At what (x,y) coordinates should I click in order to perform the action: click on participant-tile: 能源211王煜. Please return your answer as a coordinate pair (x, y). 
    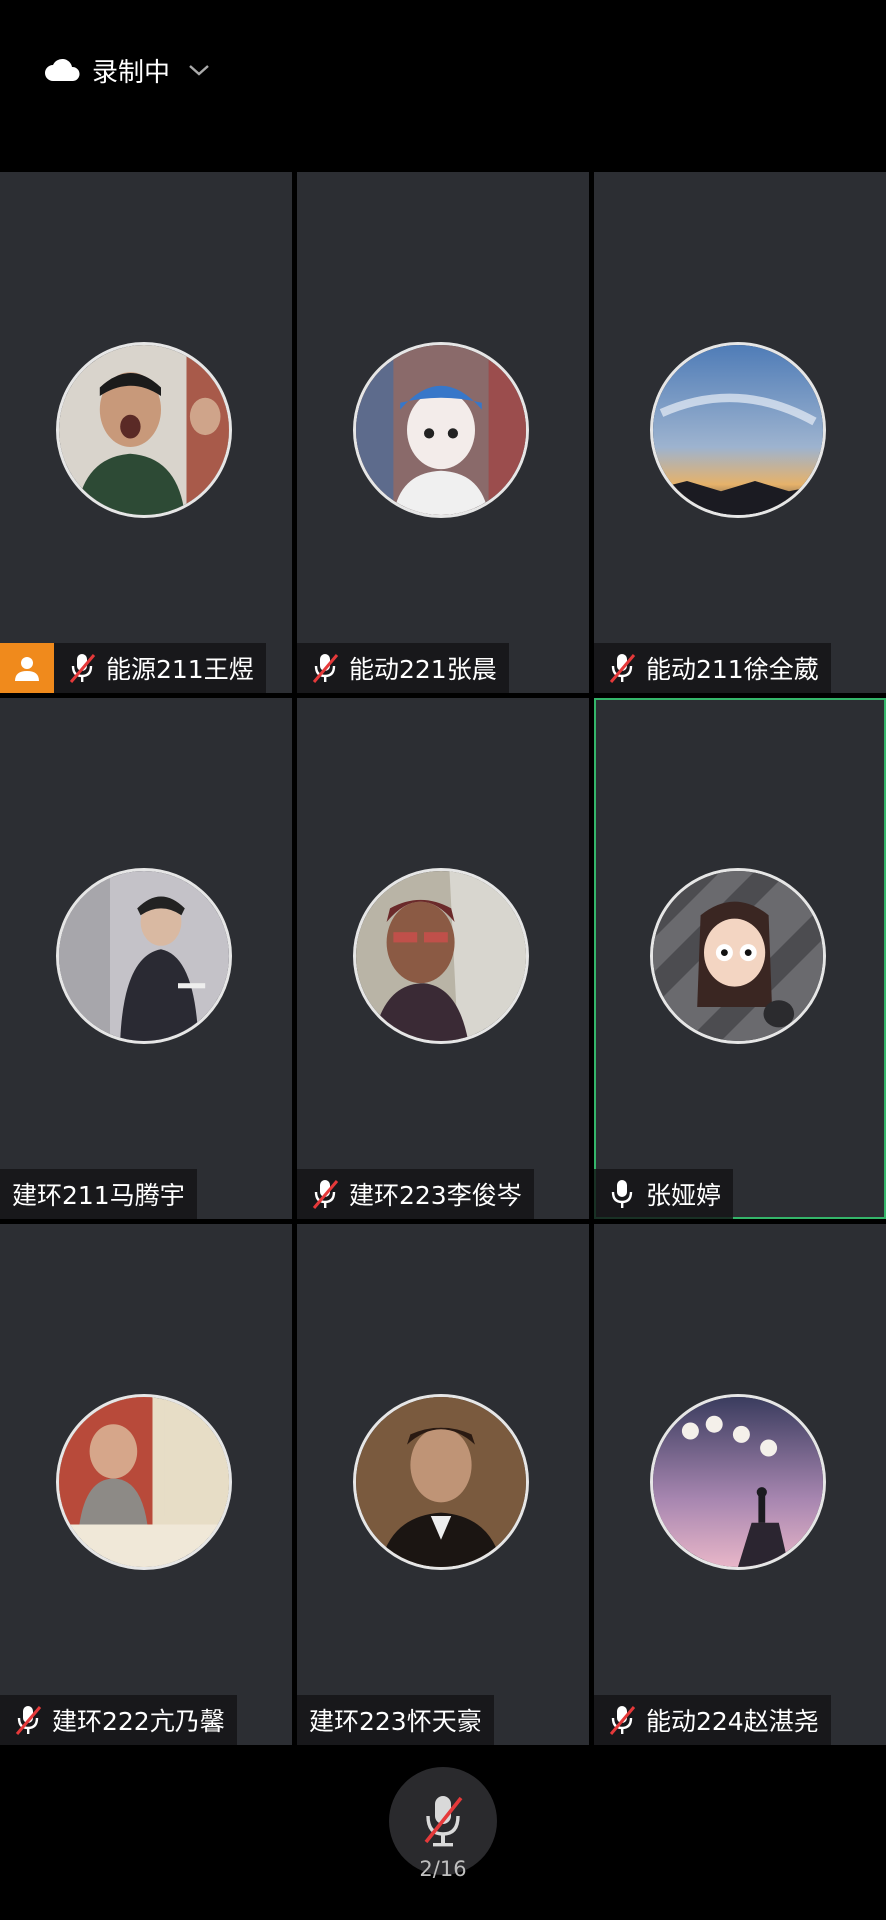
    Looking at the image, I should click on (146, 432).